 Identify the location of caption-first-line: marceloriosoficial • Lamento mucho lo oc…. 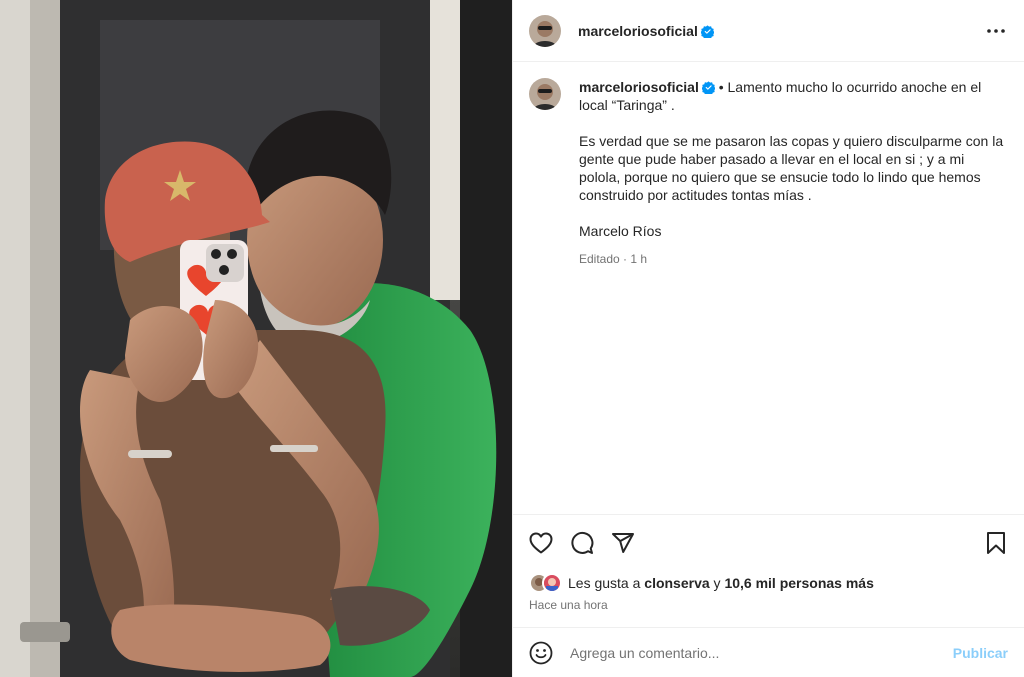
(791, 96).